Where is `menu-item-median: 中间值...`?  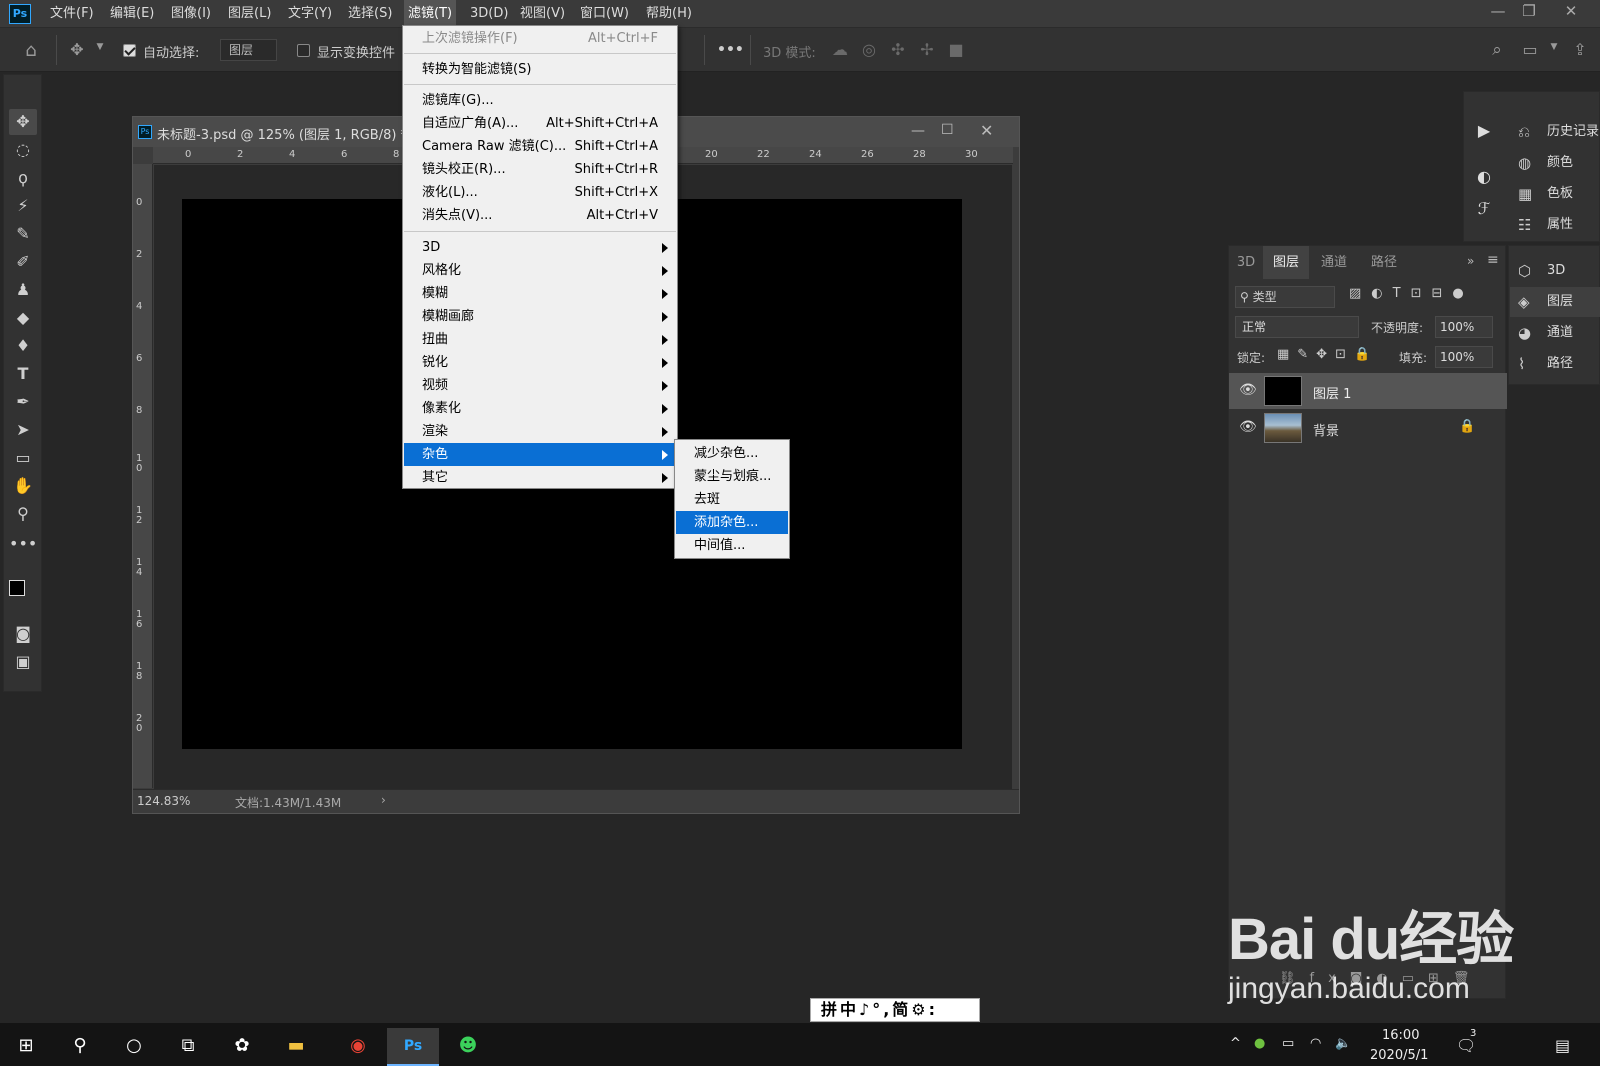 menu-item-median: 中间值... is located at coordinates (732, 545).